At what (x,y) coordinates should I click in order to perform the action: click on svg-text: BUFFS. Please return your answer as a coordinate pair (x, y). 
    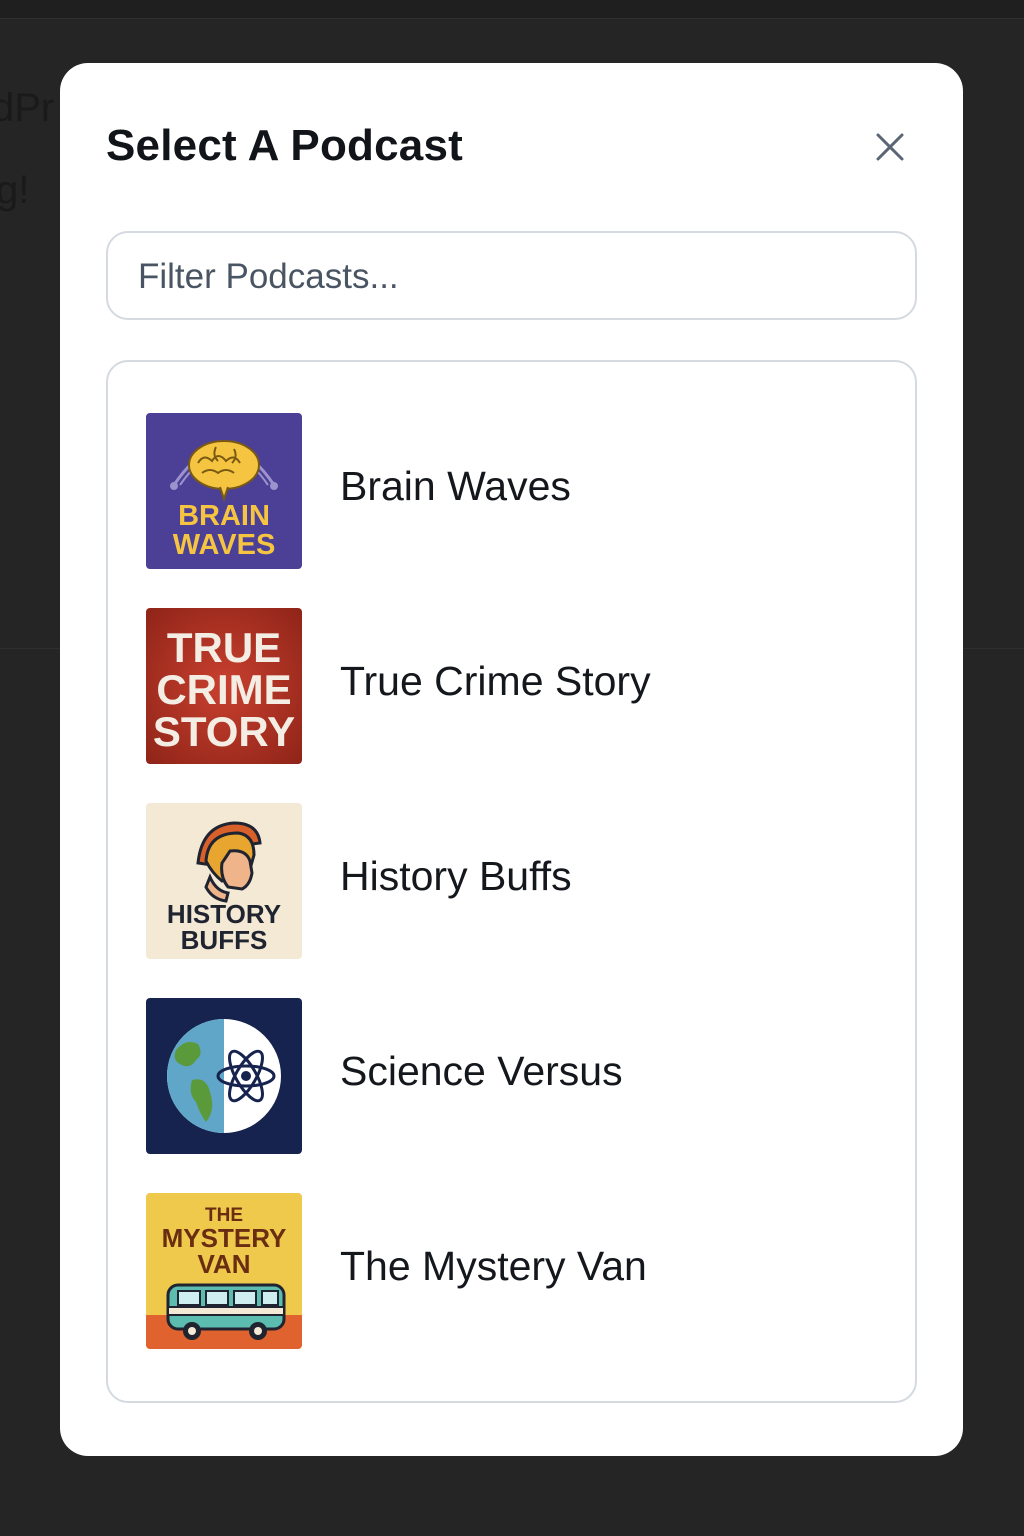
    Looking at the image, I should click on (224, 940).